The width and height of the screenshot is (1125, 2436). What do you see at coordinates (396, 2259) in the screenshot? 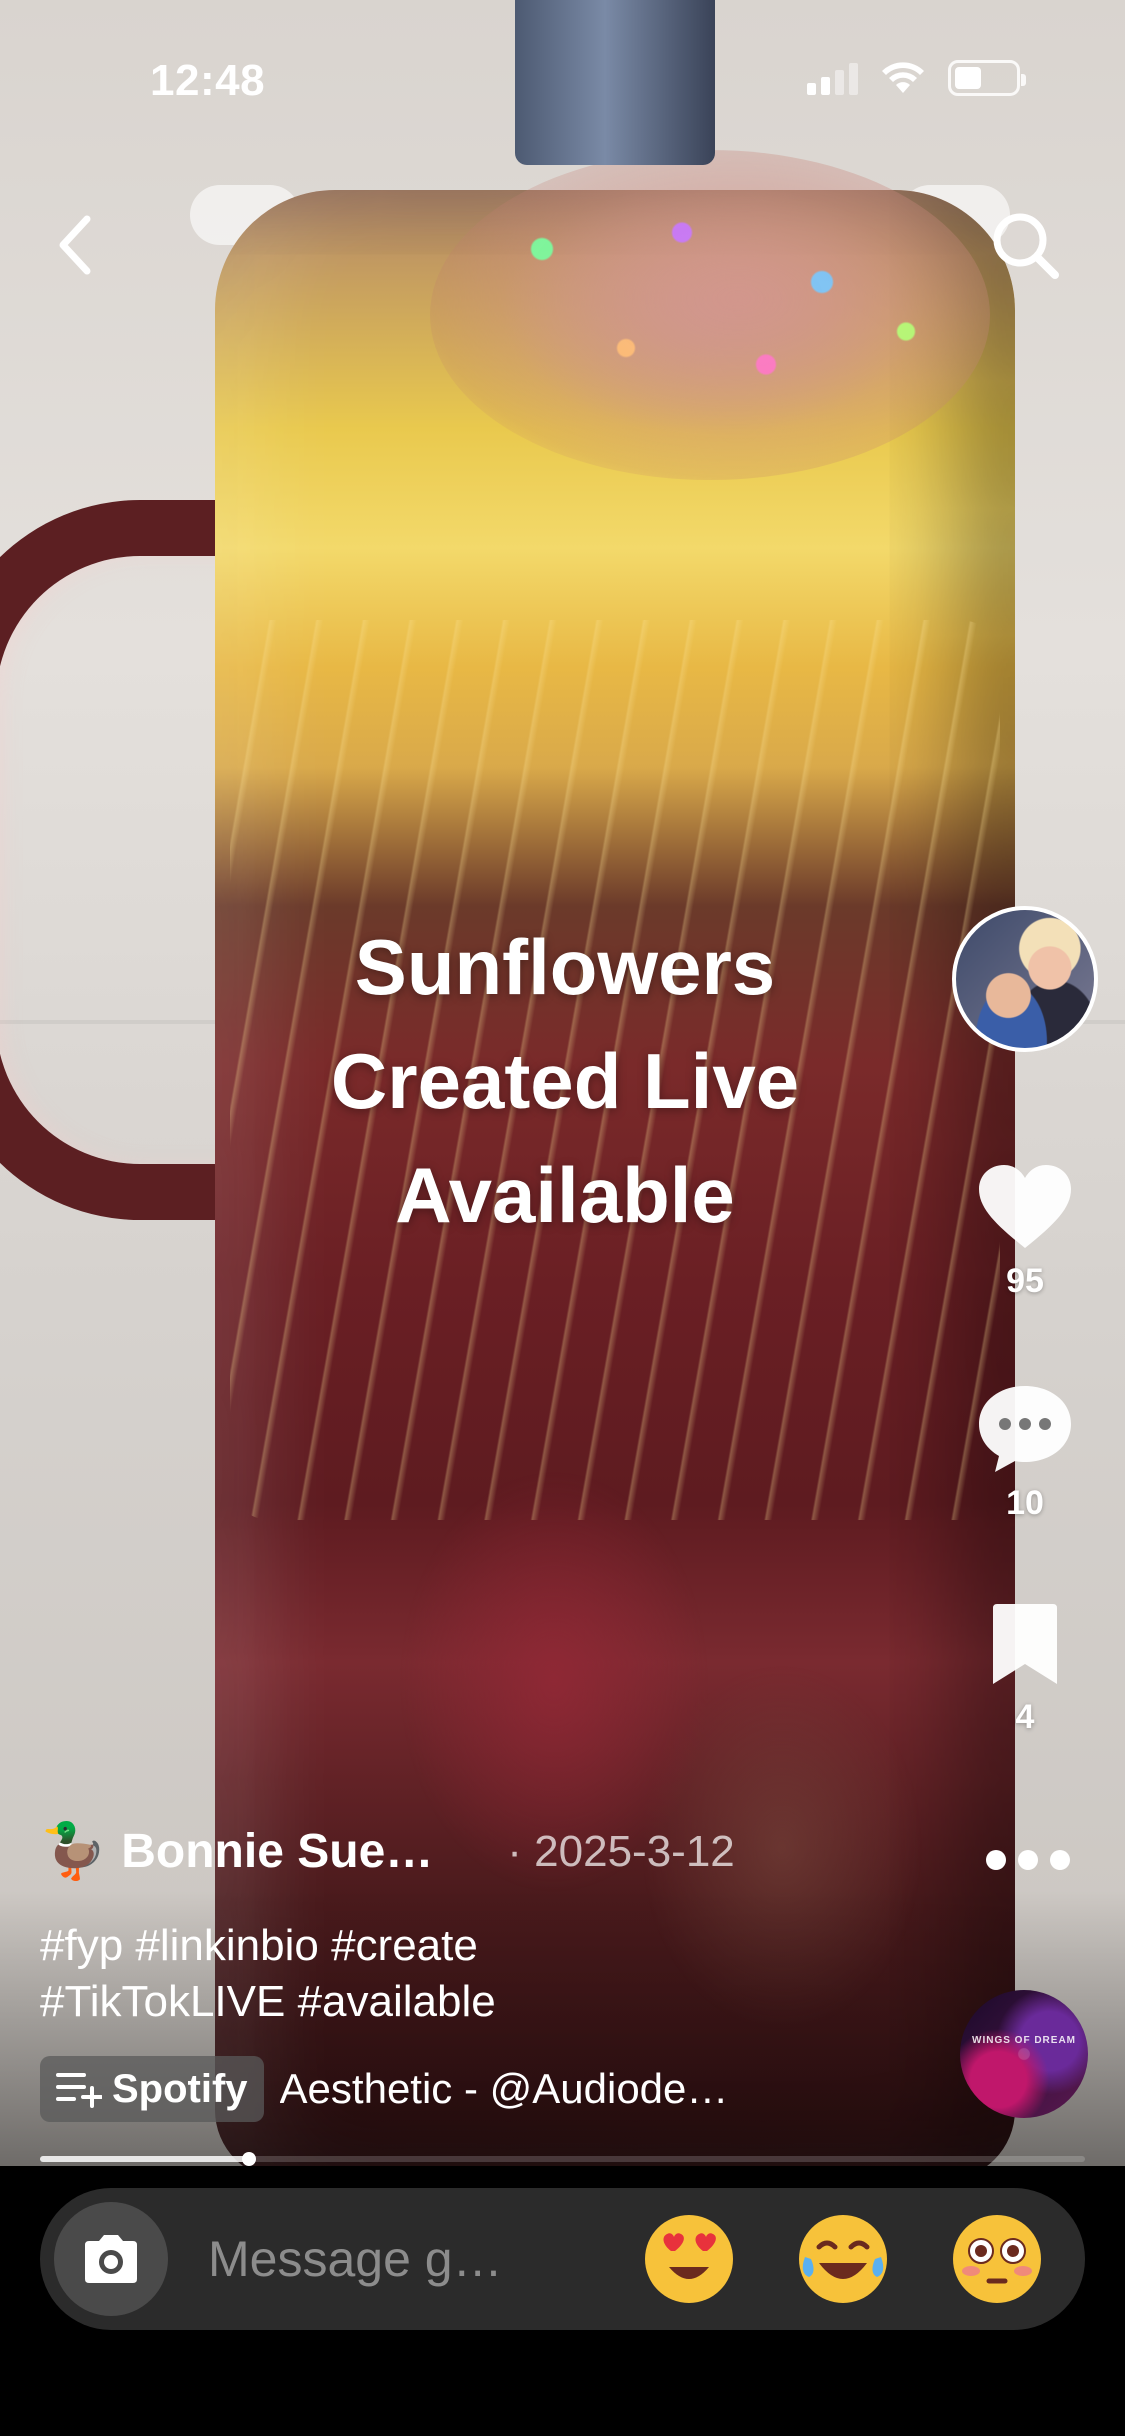
I see `message-input` at bounding box center [396, 2259].